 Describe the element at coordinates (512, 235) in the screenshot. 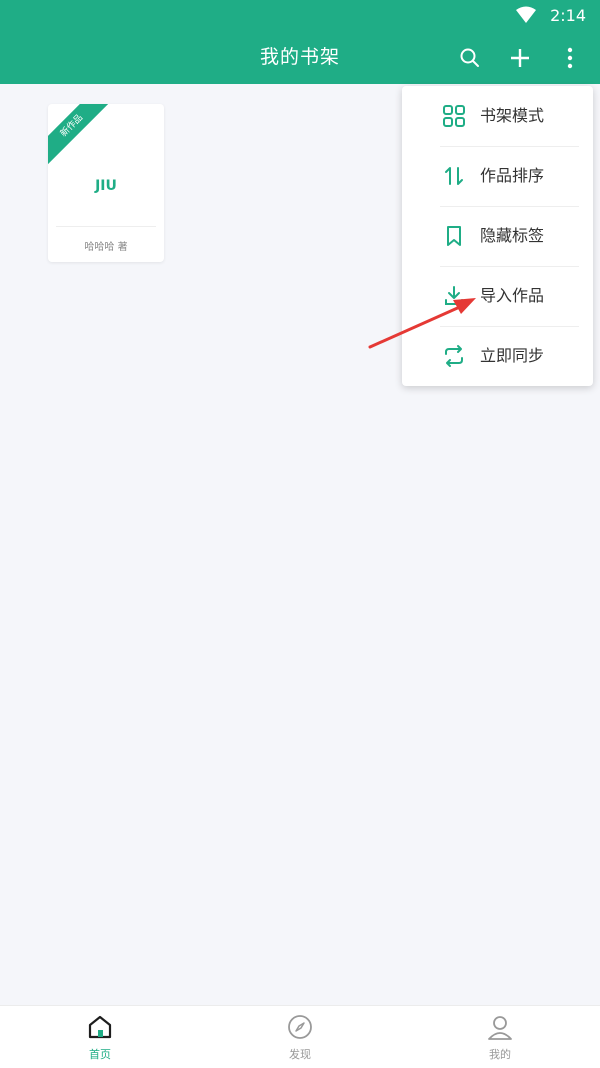

I see `menu-item-label: 隐藏标签` at that location.